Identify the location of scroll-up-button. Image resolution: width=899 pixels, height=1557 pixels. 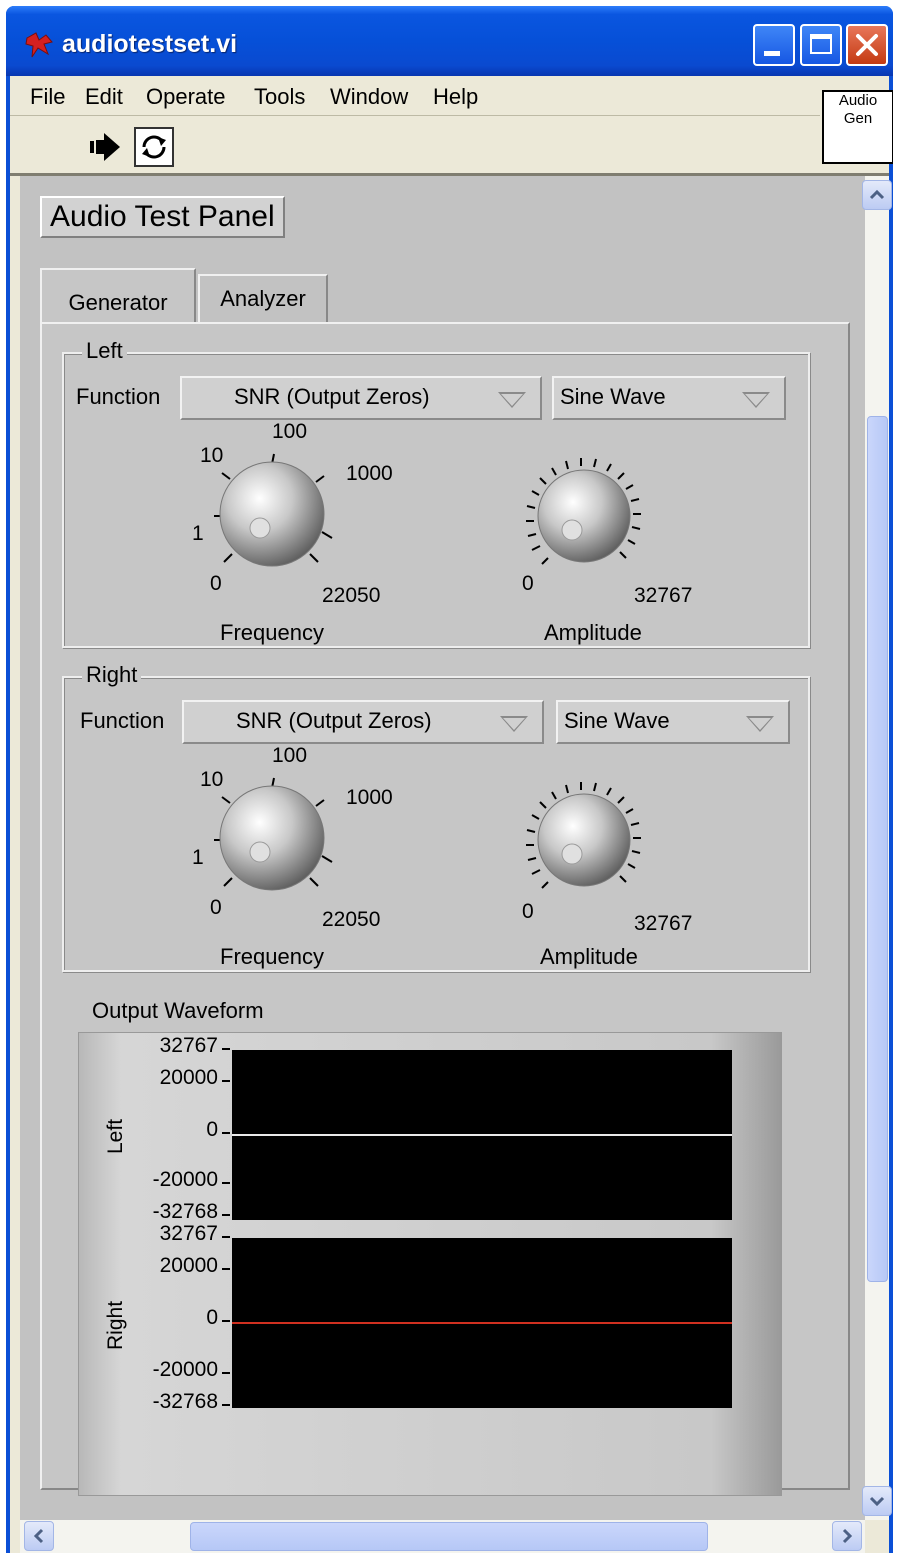
(877, 195).